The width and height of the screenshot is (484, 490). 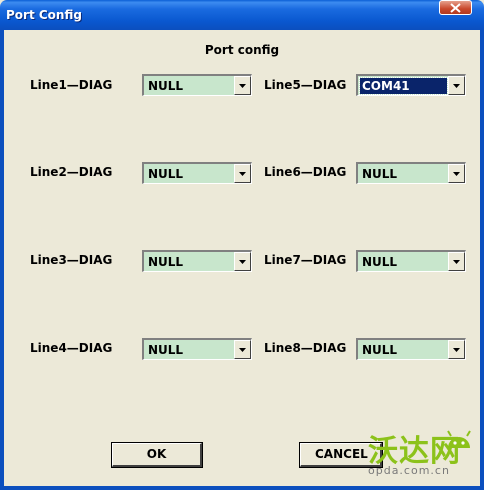 What do you see at coordinates (197, 173) in the screenshot?
I see `line2-port-select: NULL` at bounding box center [197, 173].